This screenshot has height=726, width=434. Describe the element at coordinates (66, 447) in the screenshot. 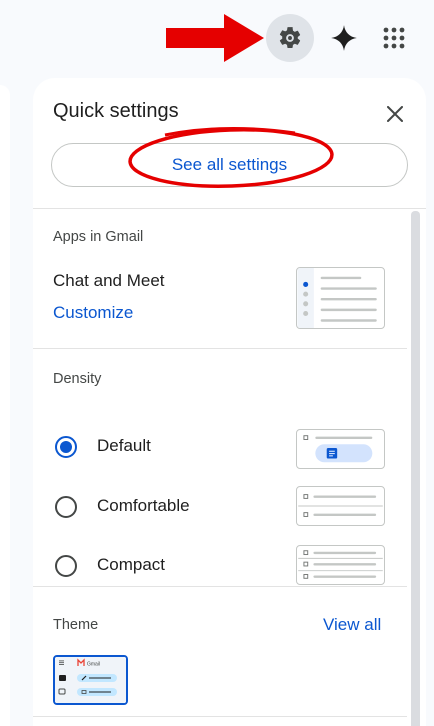

I see `density-default-radio` at that location.